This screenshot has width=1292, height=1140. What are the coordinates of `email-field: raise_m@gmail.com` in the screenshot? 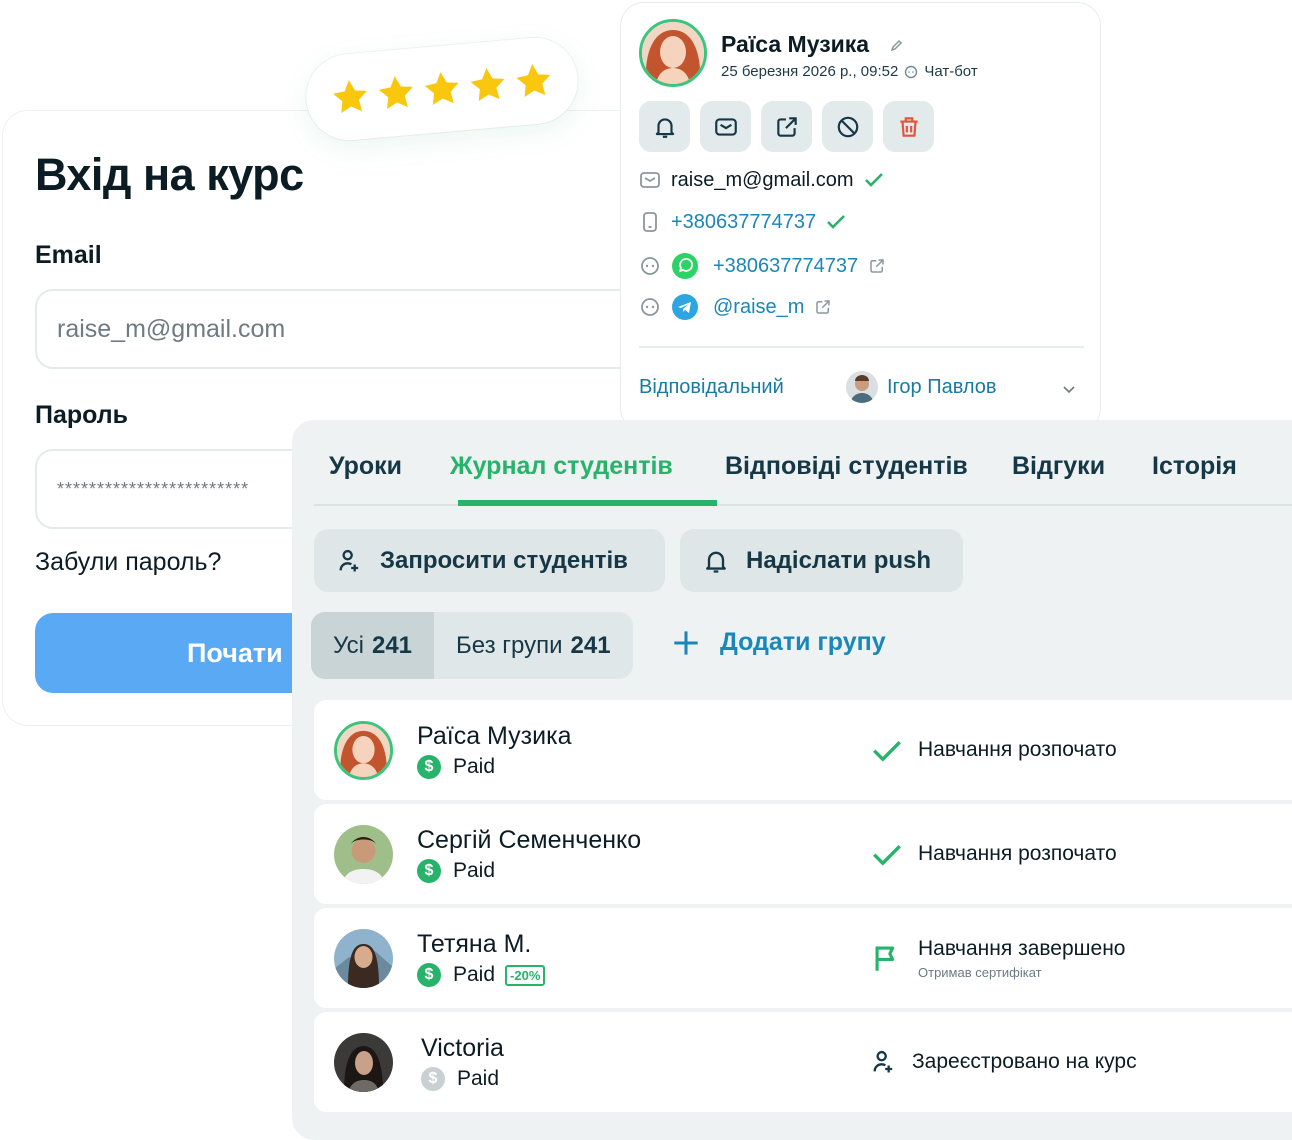 It's located at (365, 329).